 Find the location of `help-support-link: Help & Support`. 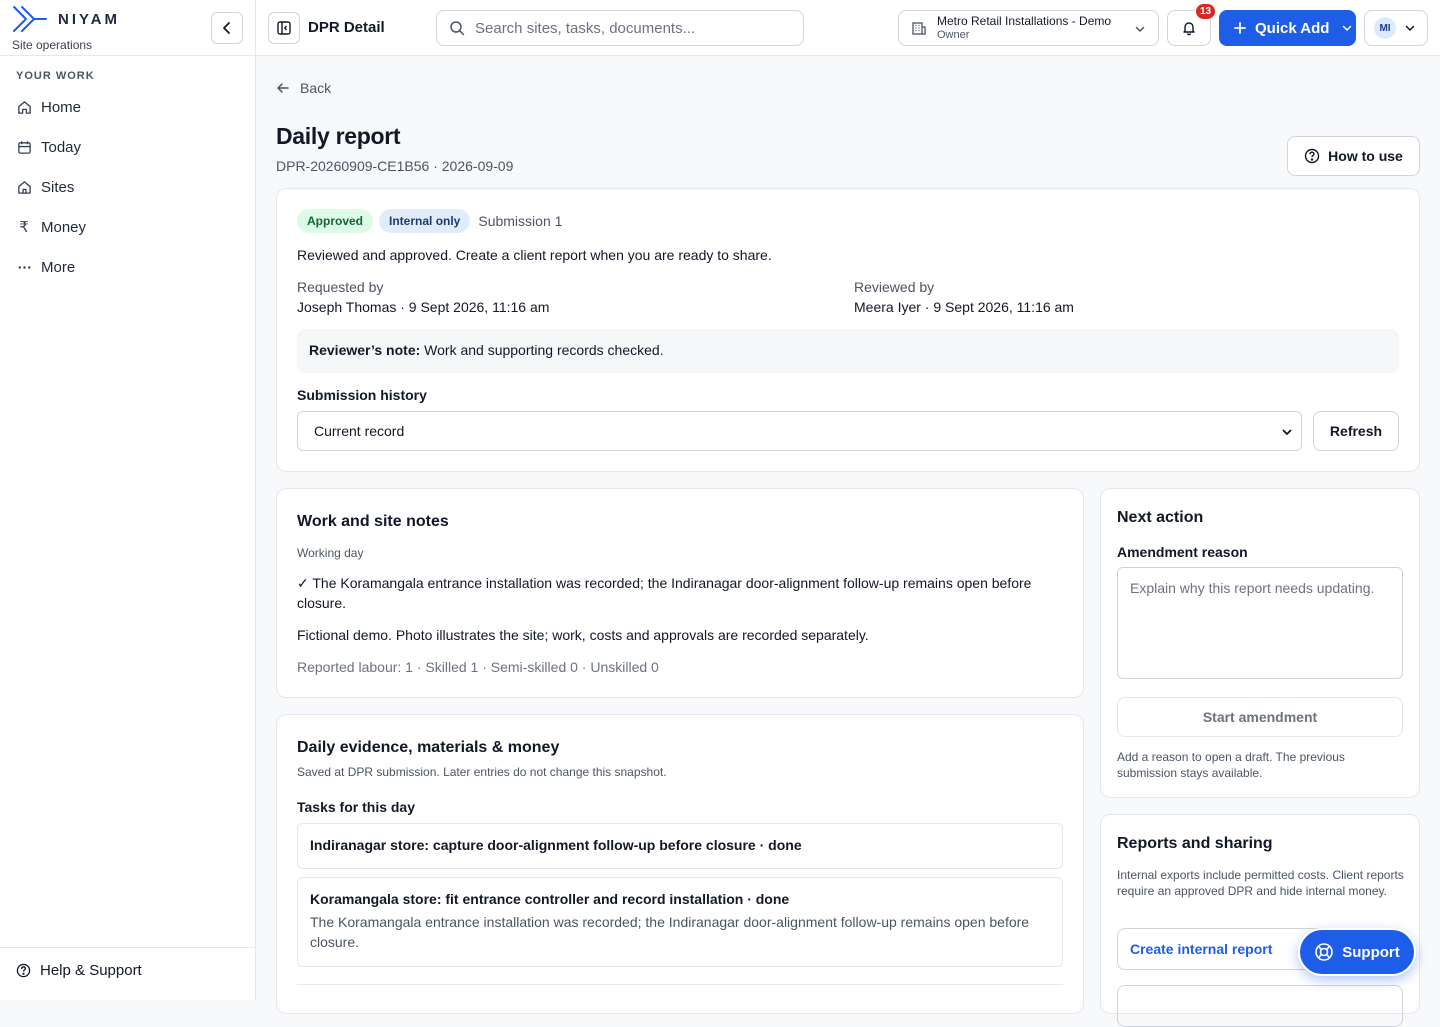

help-support-link: Help & Support is located at coordinates (79, 970).